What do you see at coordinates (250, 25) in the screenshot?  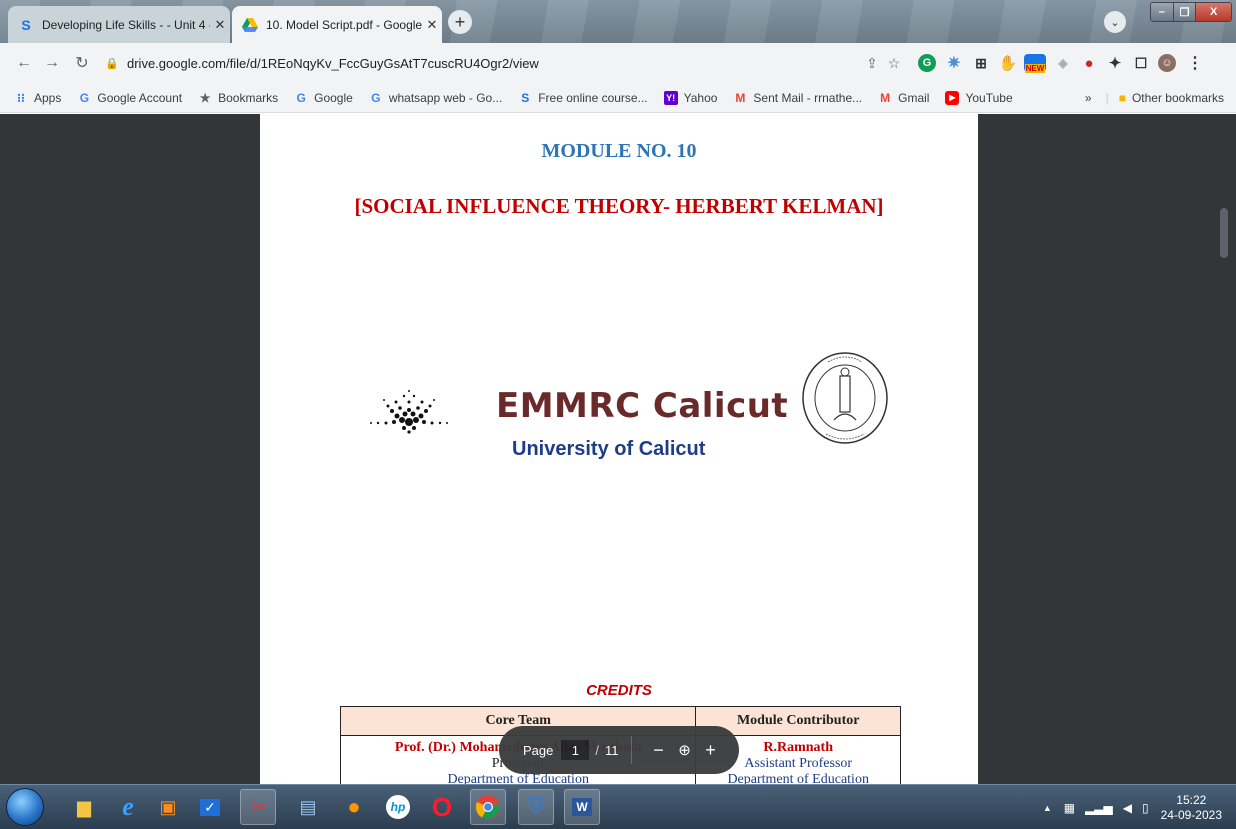 I see `google-drive-icon` at bounding box center [250, 25].